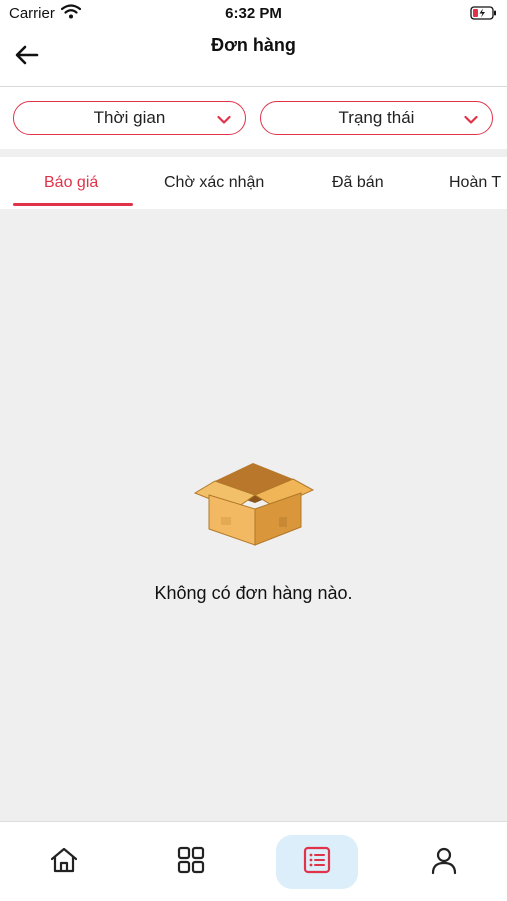 Image resolution: width=507 pixels, height=901 pixels. I want to click on time-filter-label: Thời gian, so click(129, 117).